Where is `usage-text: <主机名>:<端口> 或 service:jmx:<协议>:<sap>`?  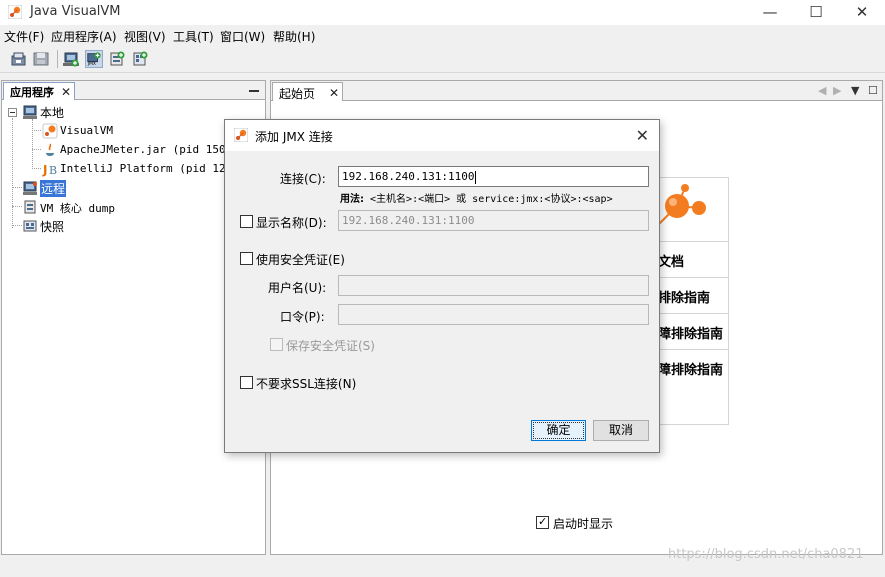 usage-text: <主机名>:<端口> 或 service:jmx:<协议>:<sap> is located at coordinates (491, 199).